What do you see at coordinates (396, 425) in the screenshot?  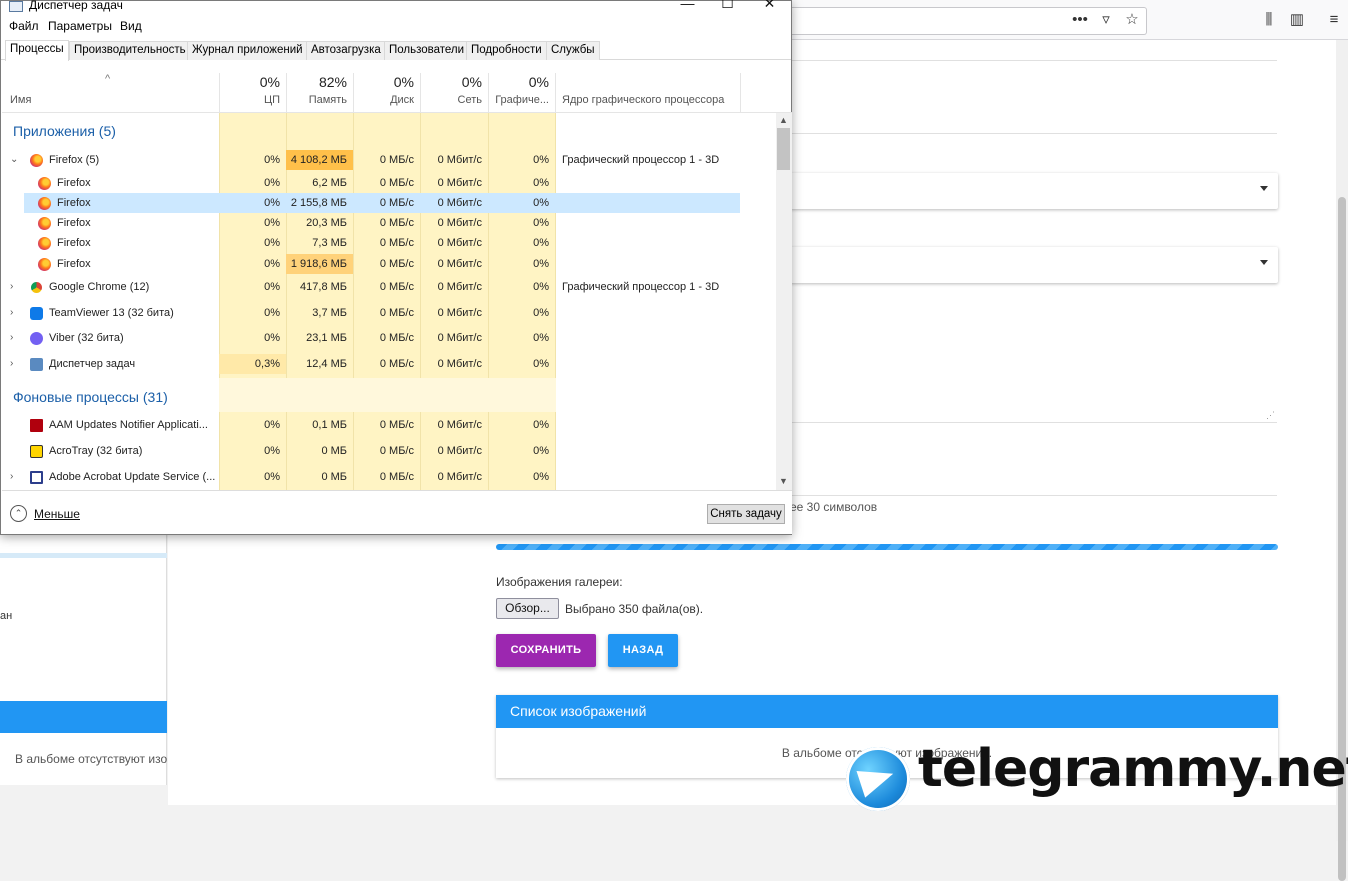 I see `disk-value: 0 МБ/с` at bounding box center [396, 425].